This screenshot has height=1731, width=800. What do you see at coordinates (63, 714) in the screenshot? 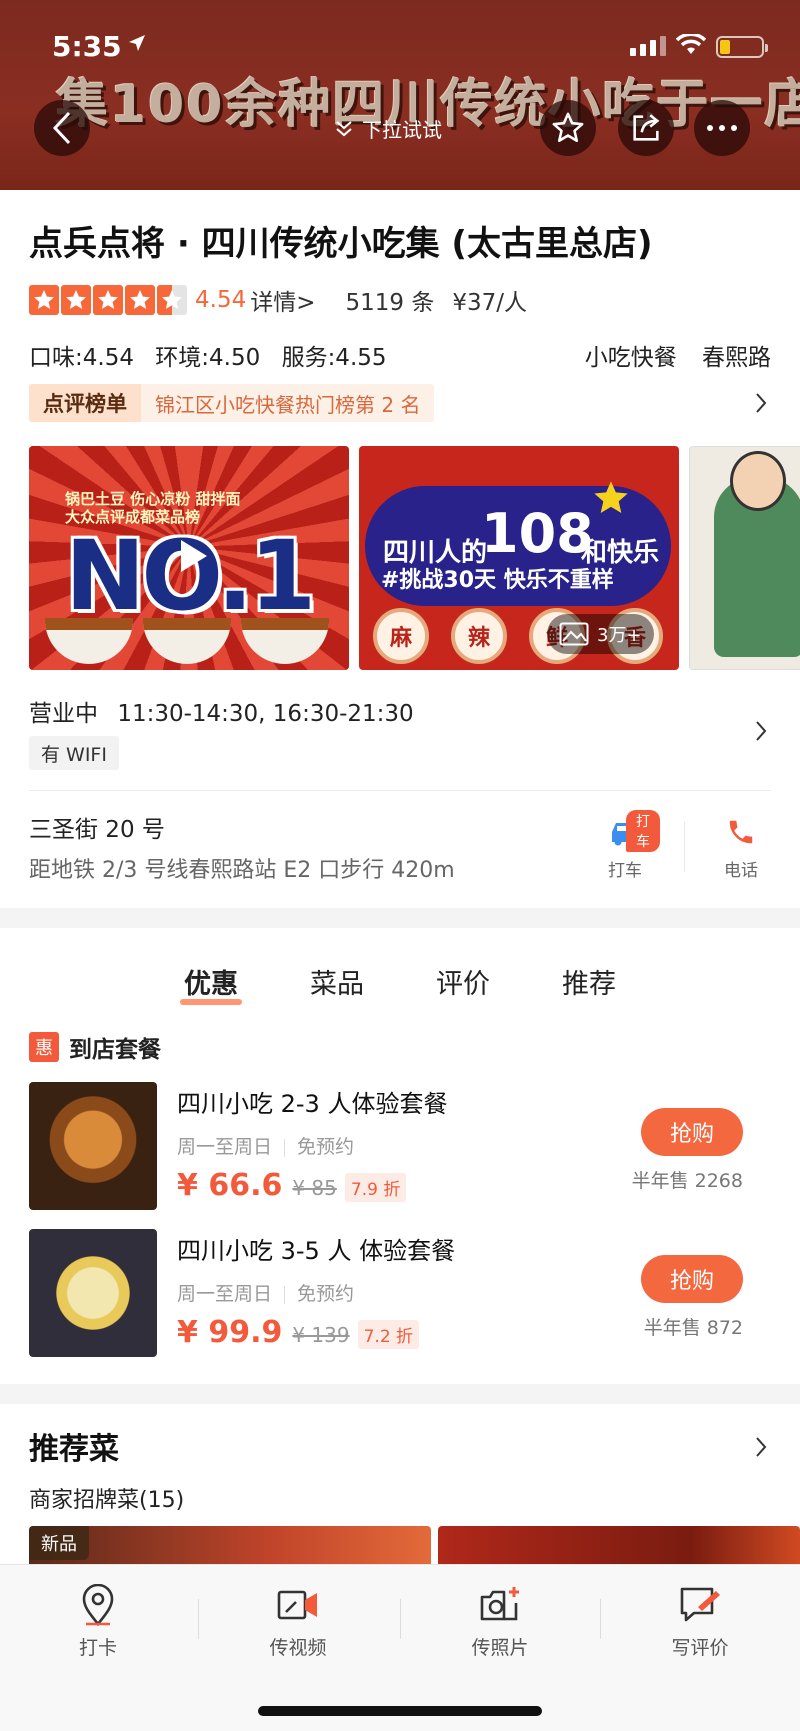
I see `open-status: 营业中` at bounding box center [63, 714].